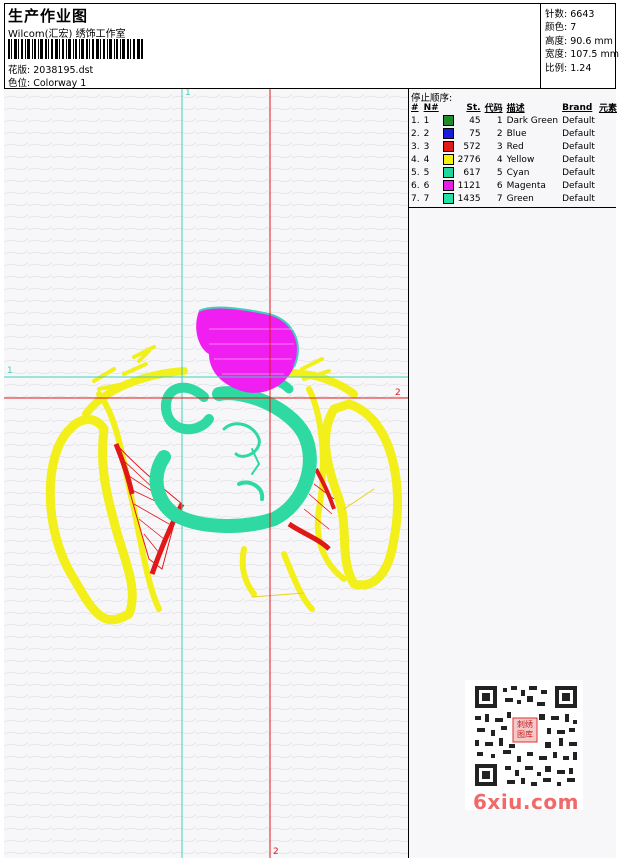 The width and height of the screenshot is (620, 861). I want to click on row-code: 1, so click(499, 120).